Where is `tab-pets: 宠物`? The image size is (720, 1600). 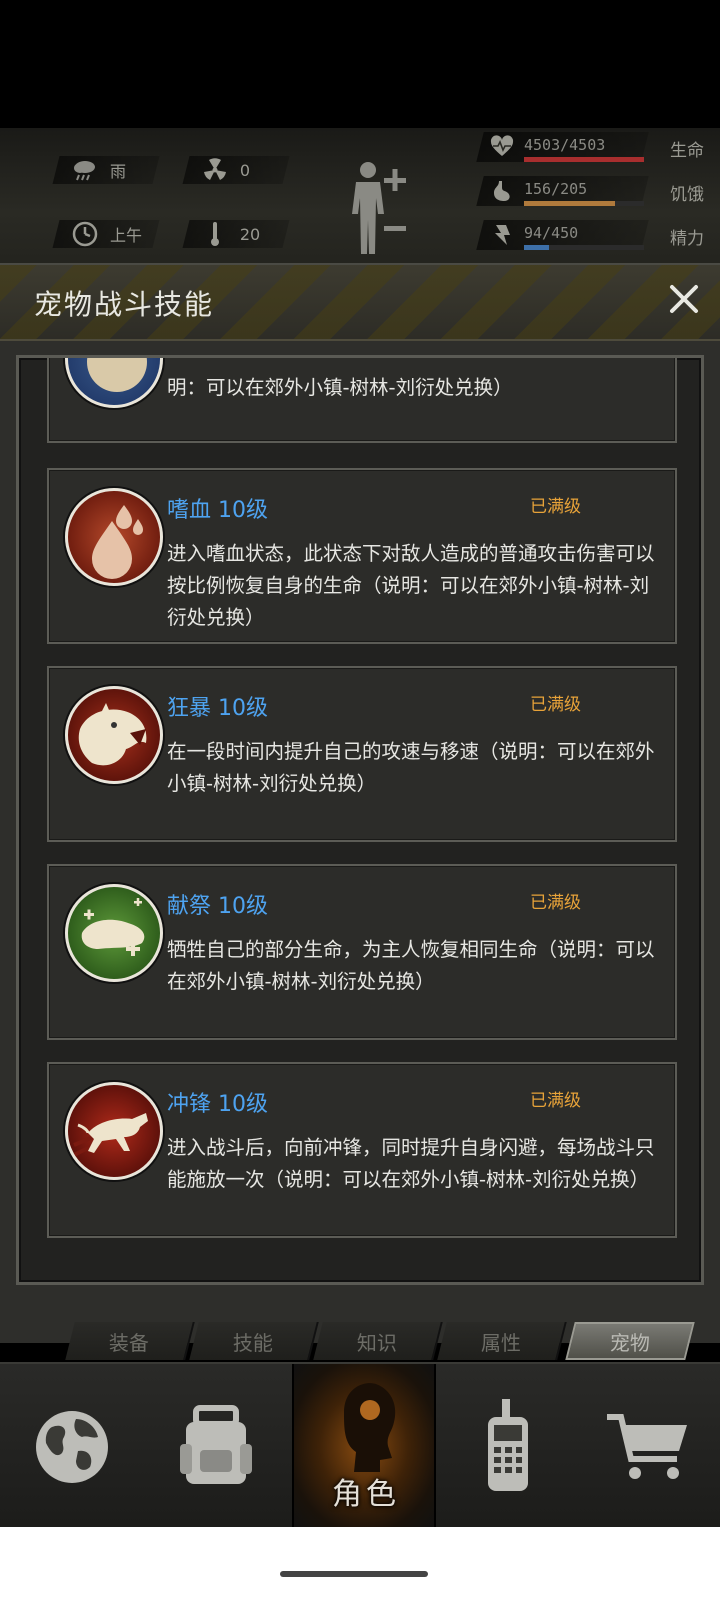
tab-pets: 宠物 is located at coordinates (630, 1341).